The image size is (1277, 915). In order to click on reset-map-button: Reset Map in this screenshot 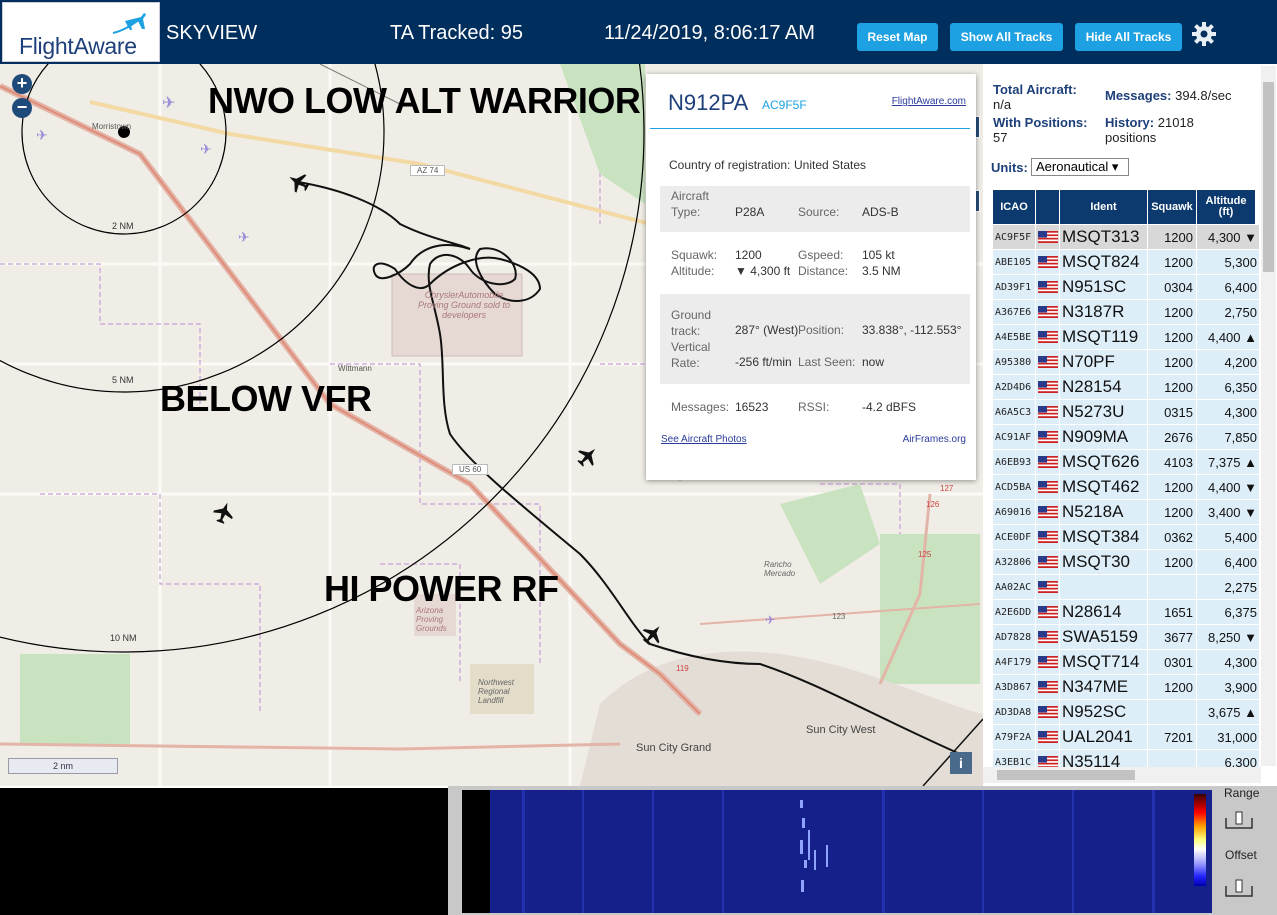, I will do `click(897, 37)`.